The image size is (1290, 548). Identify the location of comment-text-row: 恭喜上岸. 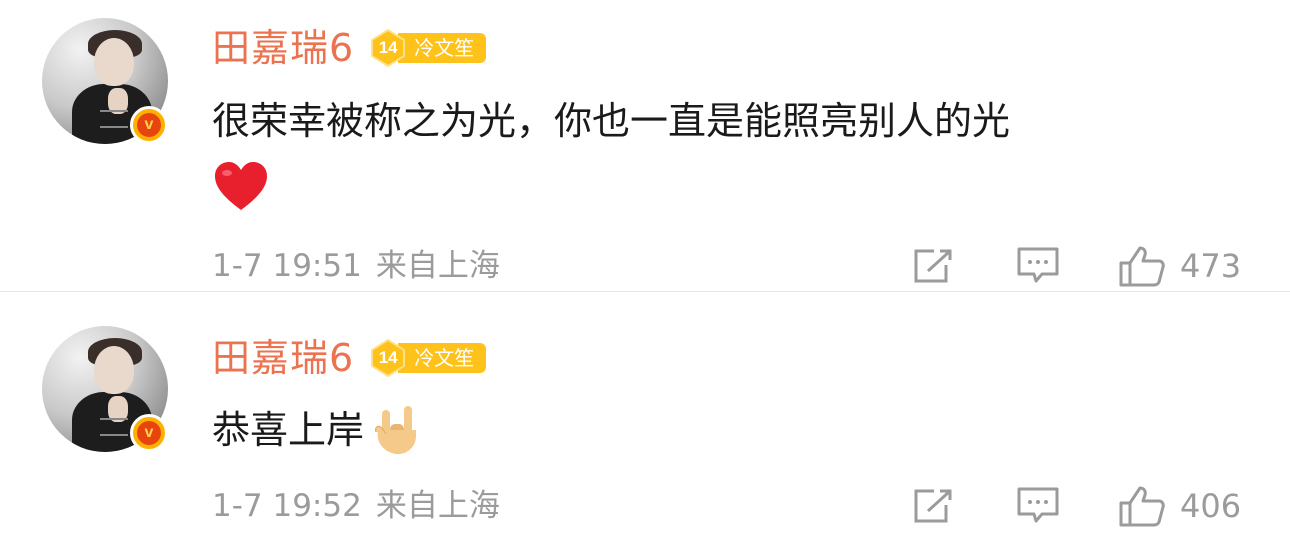
(319, 430).